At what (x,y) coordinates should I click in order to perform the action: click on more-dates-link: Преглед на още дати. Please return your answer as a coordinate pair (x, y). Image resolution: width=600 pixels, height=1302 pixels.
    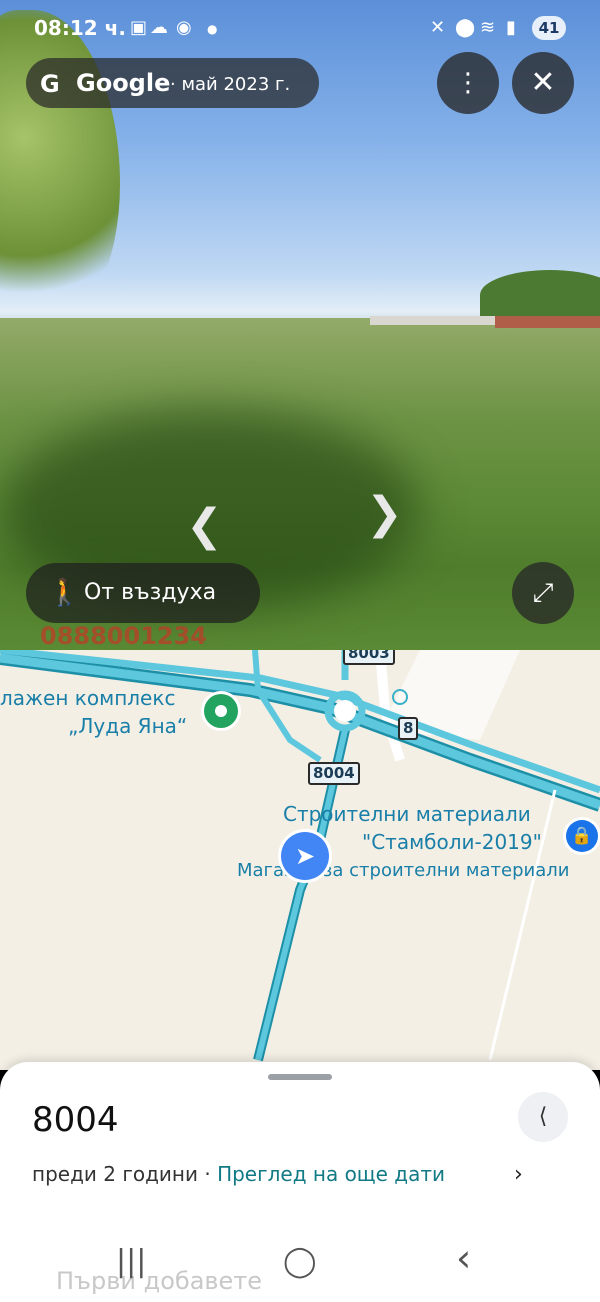
    Looking at the image, I should click on (331, 1174).